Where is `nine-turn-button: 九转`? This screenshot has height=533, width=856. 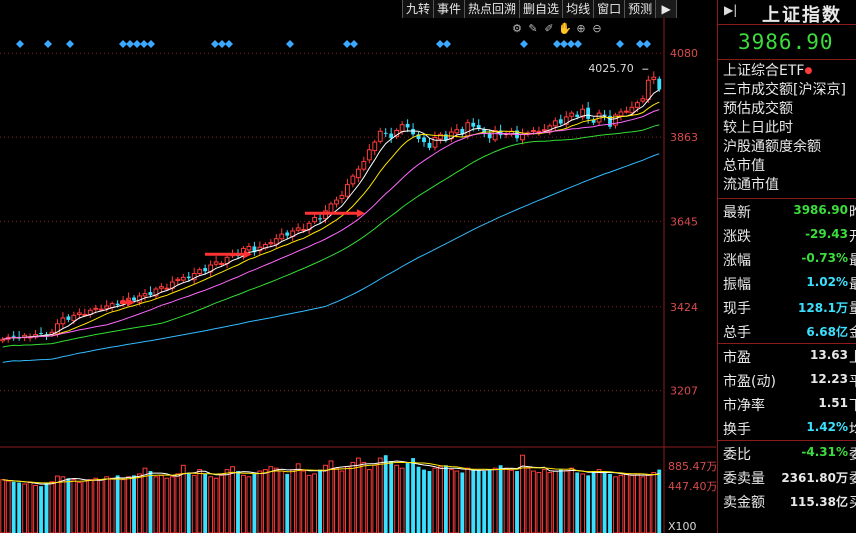
nine-turn-button: 九转 is located at coordinates (418, 9).